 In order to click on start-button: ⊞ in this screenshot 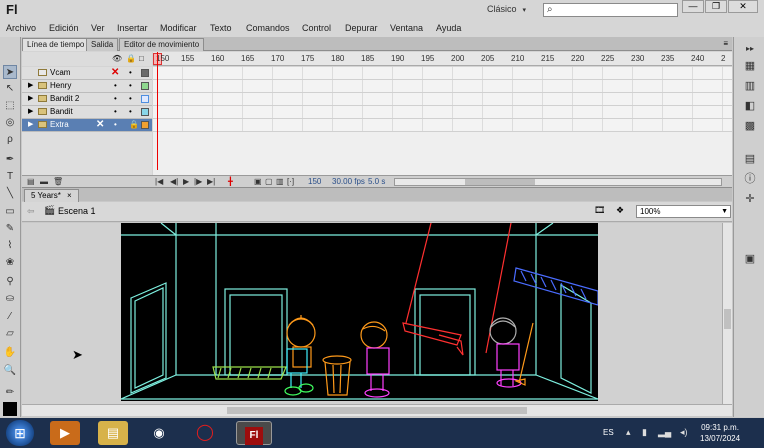, I will do `click(20, 433)`.